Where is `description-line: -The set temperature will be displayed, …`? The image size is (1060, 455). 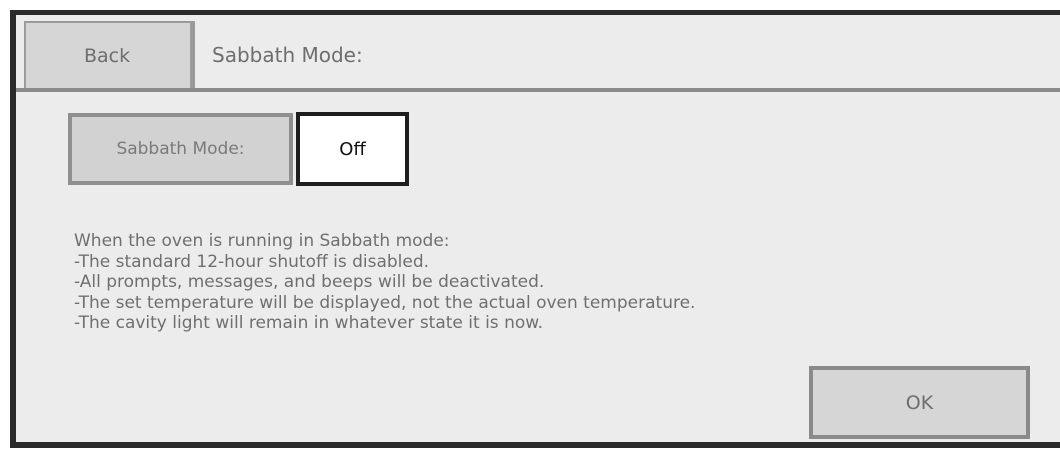
description-line: -The set temperature will be displayed, … is located at coordinates (385, 302).